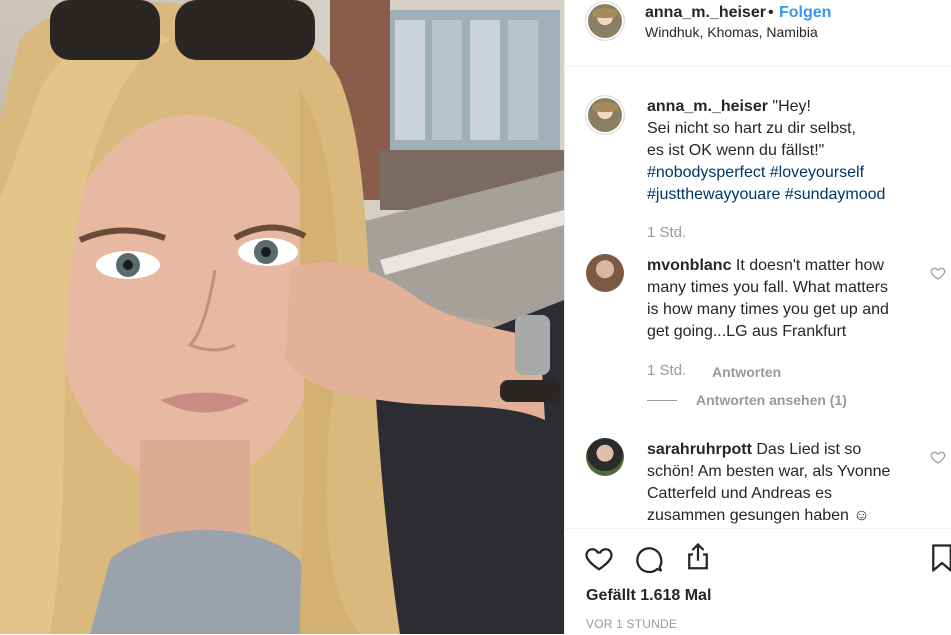 The width and height of the screenshot is (951, 635). Describe the element at coordinates (791, 106) in the screenshot. I see `caption-line-1: "Hey!` at that location.